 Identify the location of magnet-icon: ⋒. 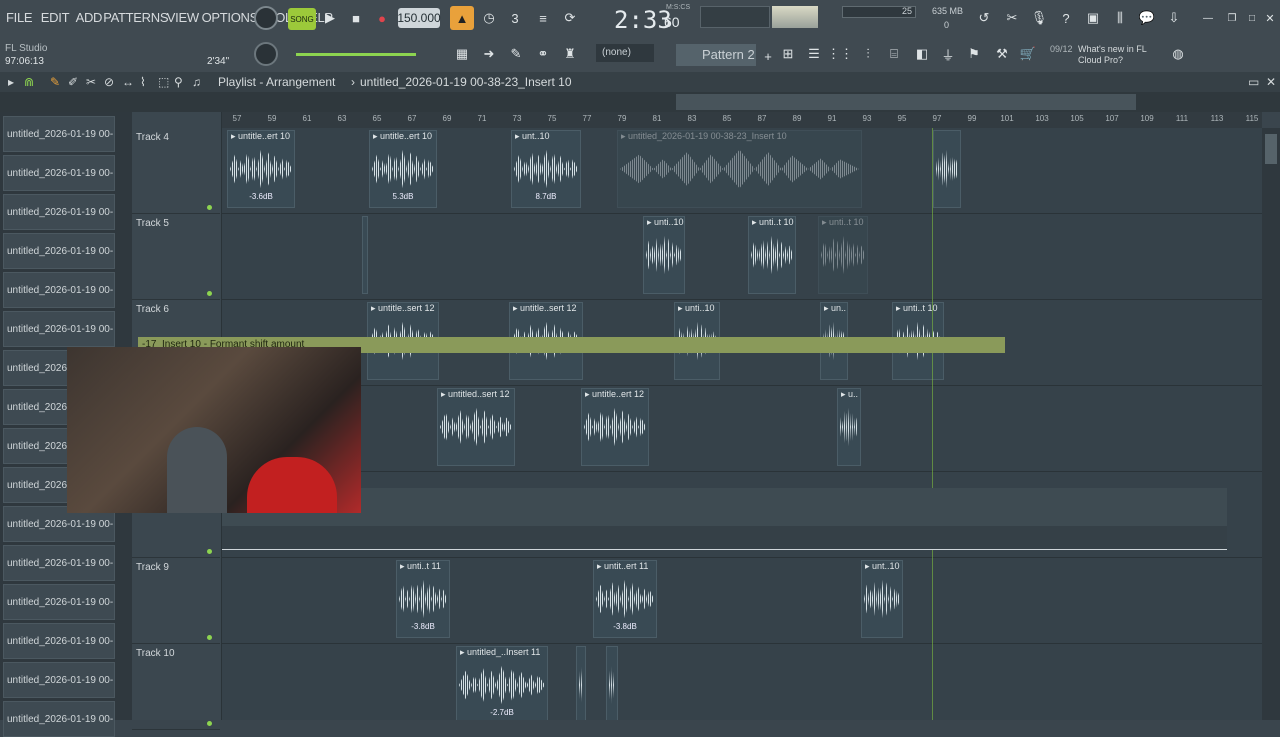
(29, 82).